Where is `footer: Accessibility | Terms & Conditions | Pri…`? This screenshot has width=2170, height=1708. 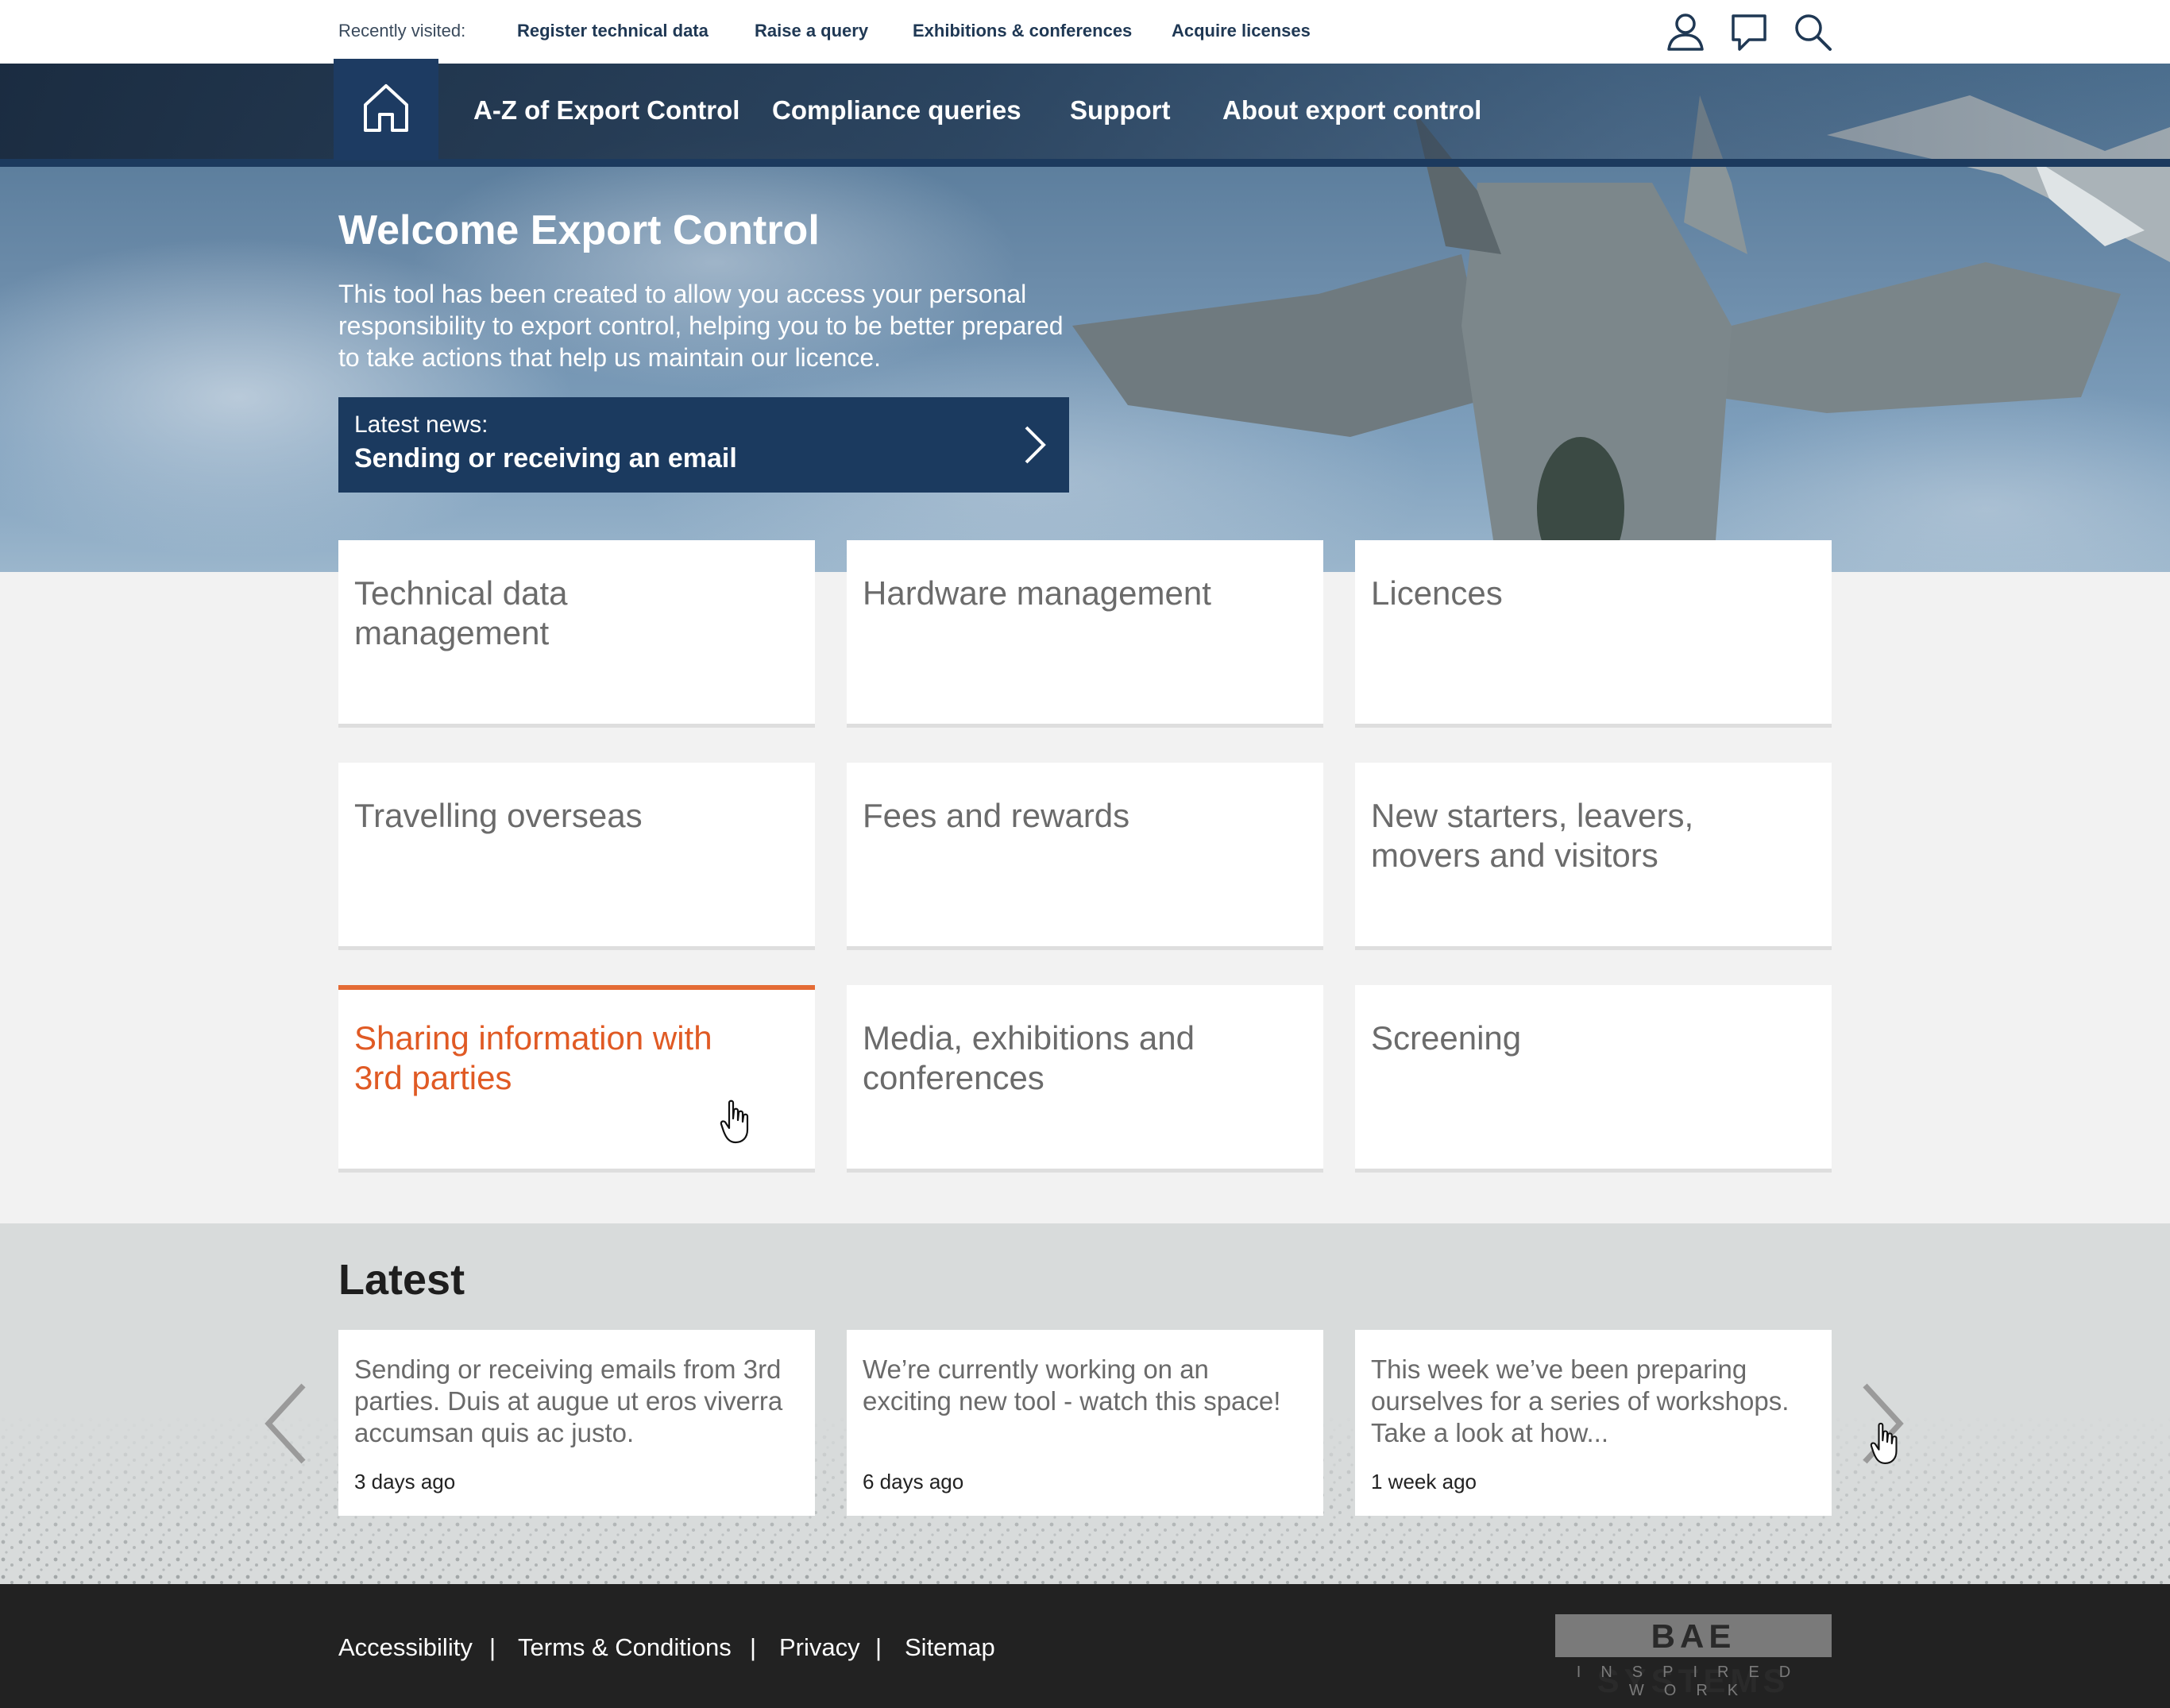 footer: Accessibility | Terms & Conditions | Pri… is located at coordinates (1085, 1646).